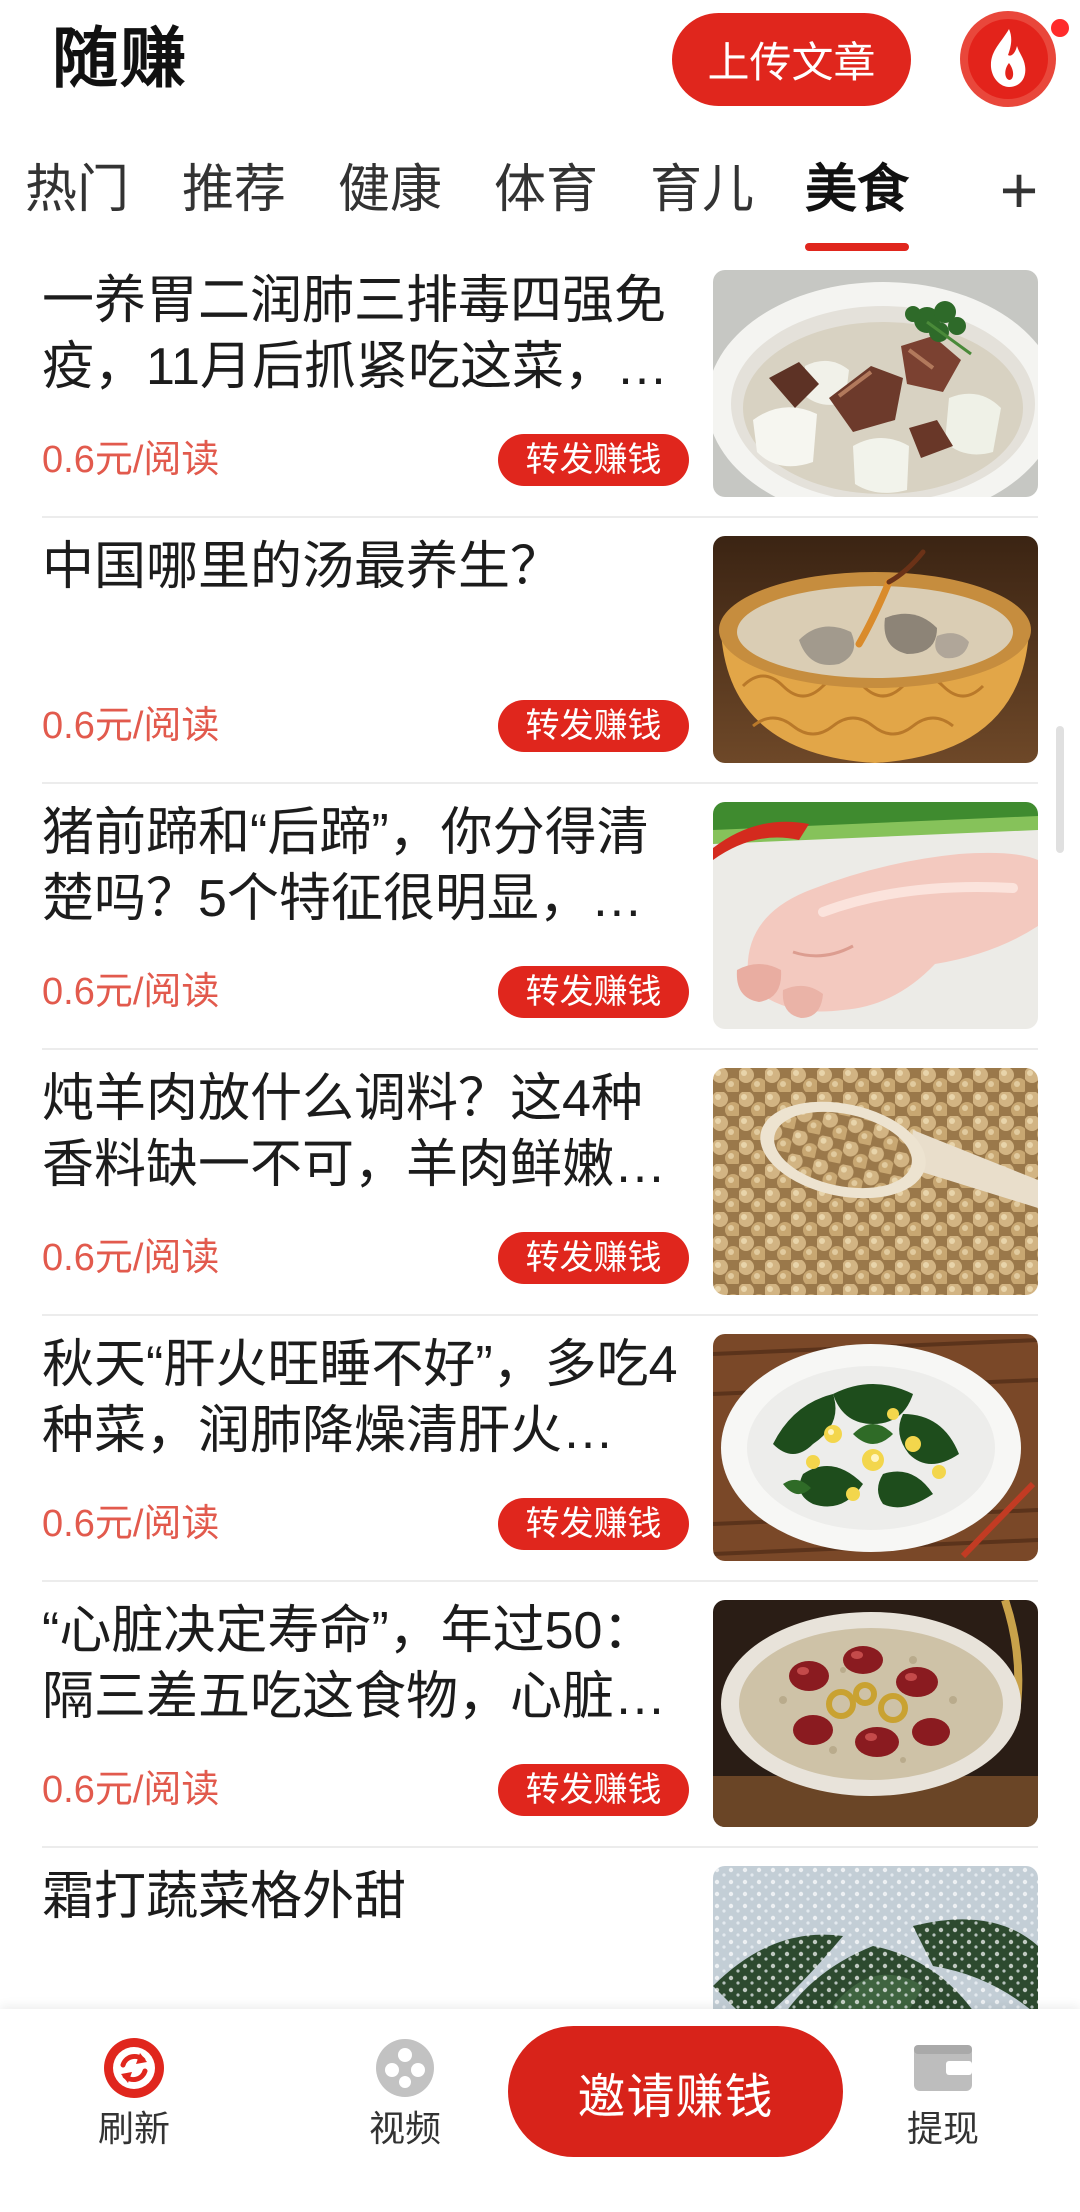 This screenshot has width=1080, height=2212. Describe the element at coordinates (134, 2068) in the screenshot. I see `refresh-icon` at that location.